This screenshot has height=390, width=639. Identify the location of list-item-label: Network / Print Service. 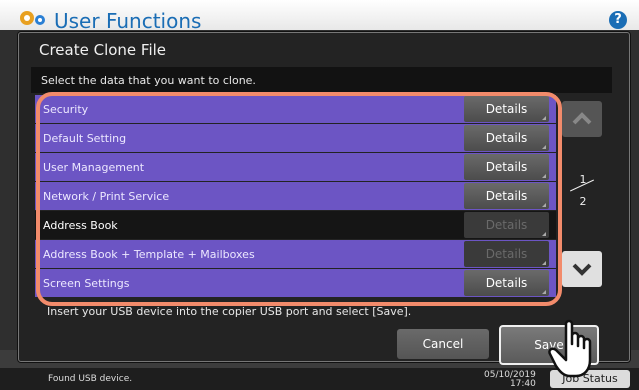
(106, 196).